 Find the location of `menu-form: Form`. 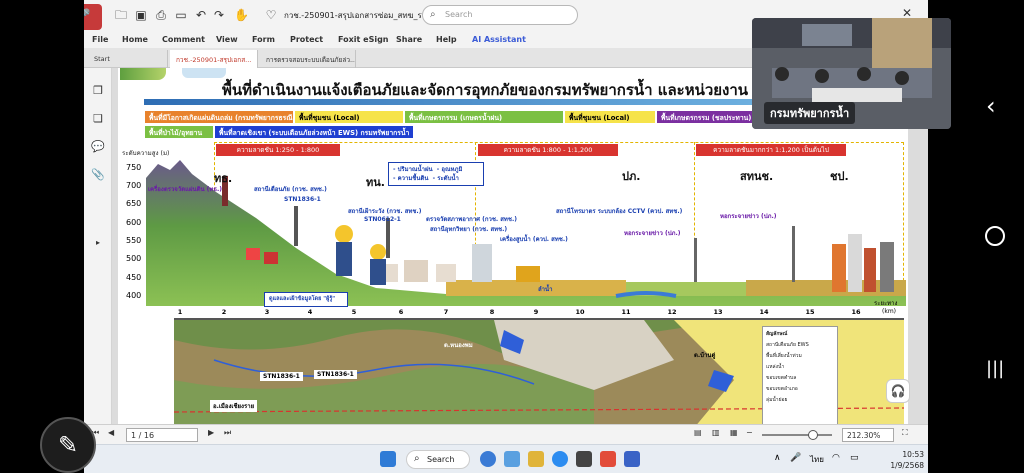

menu-form: Form is located at coordinates (263, 39).